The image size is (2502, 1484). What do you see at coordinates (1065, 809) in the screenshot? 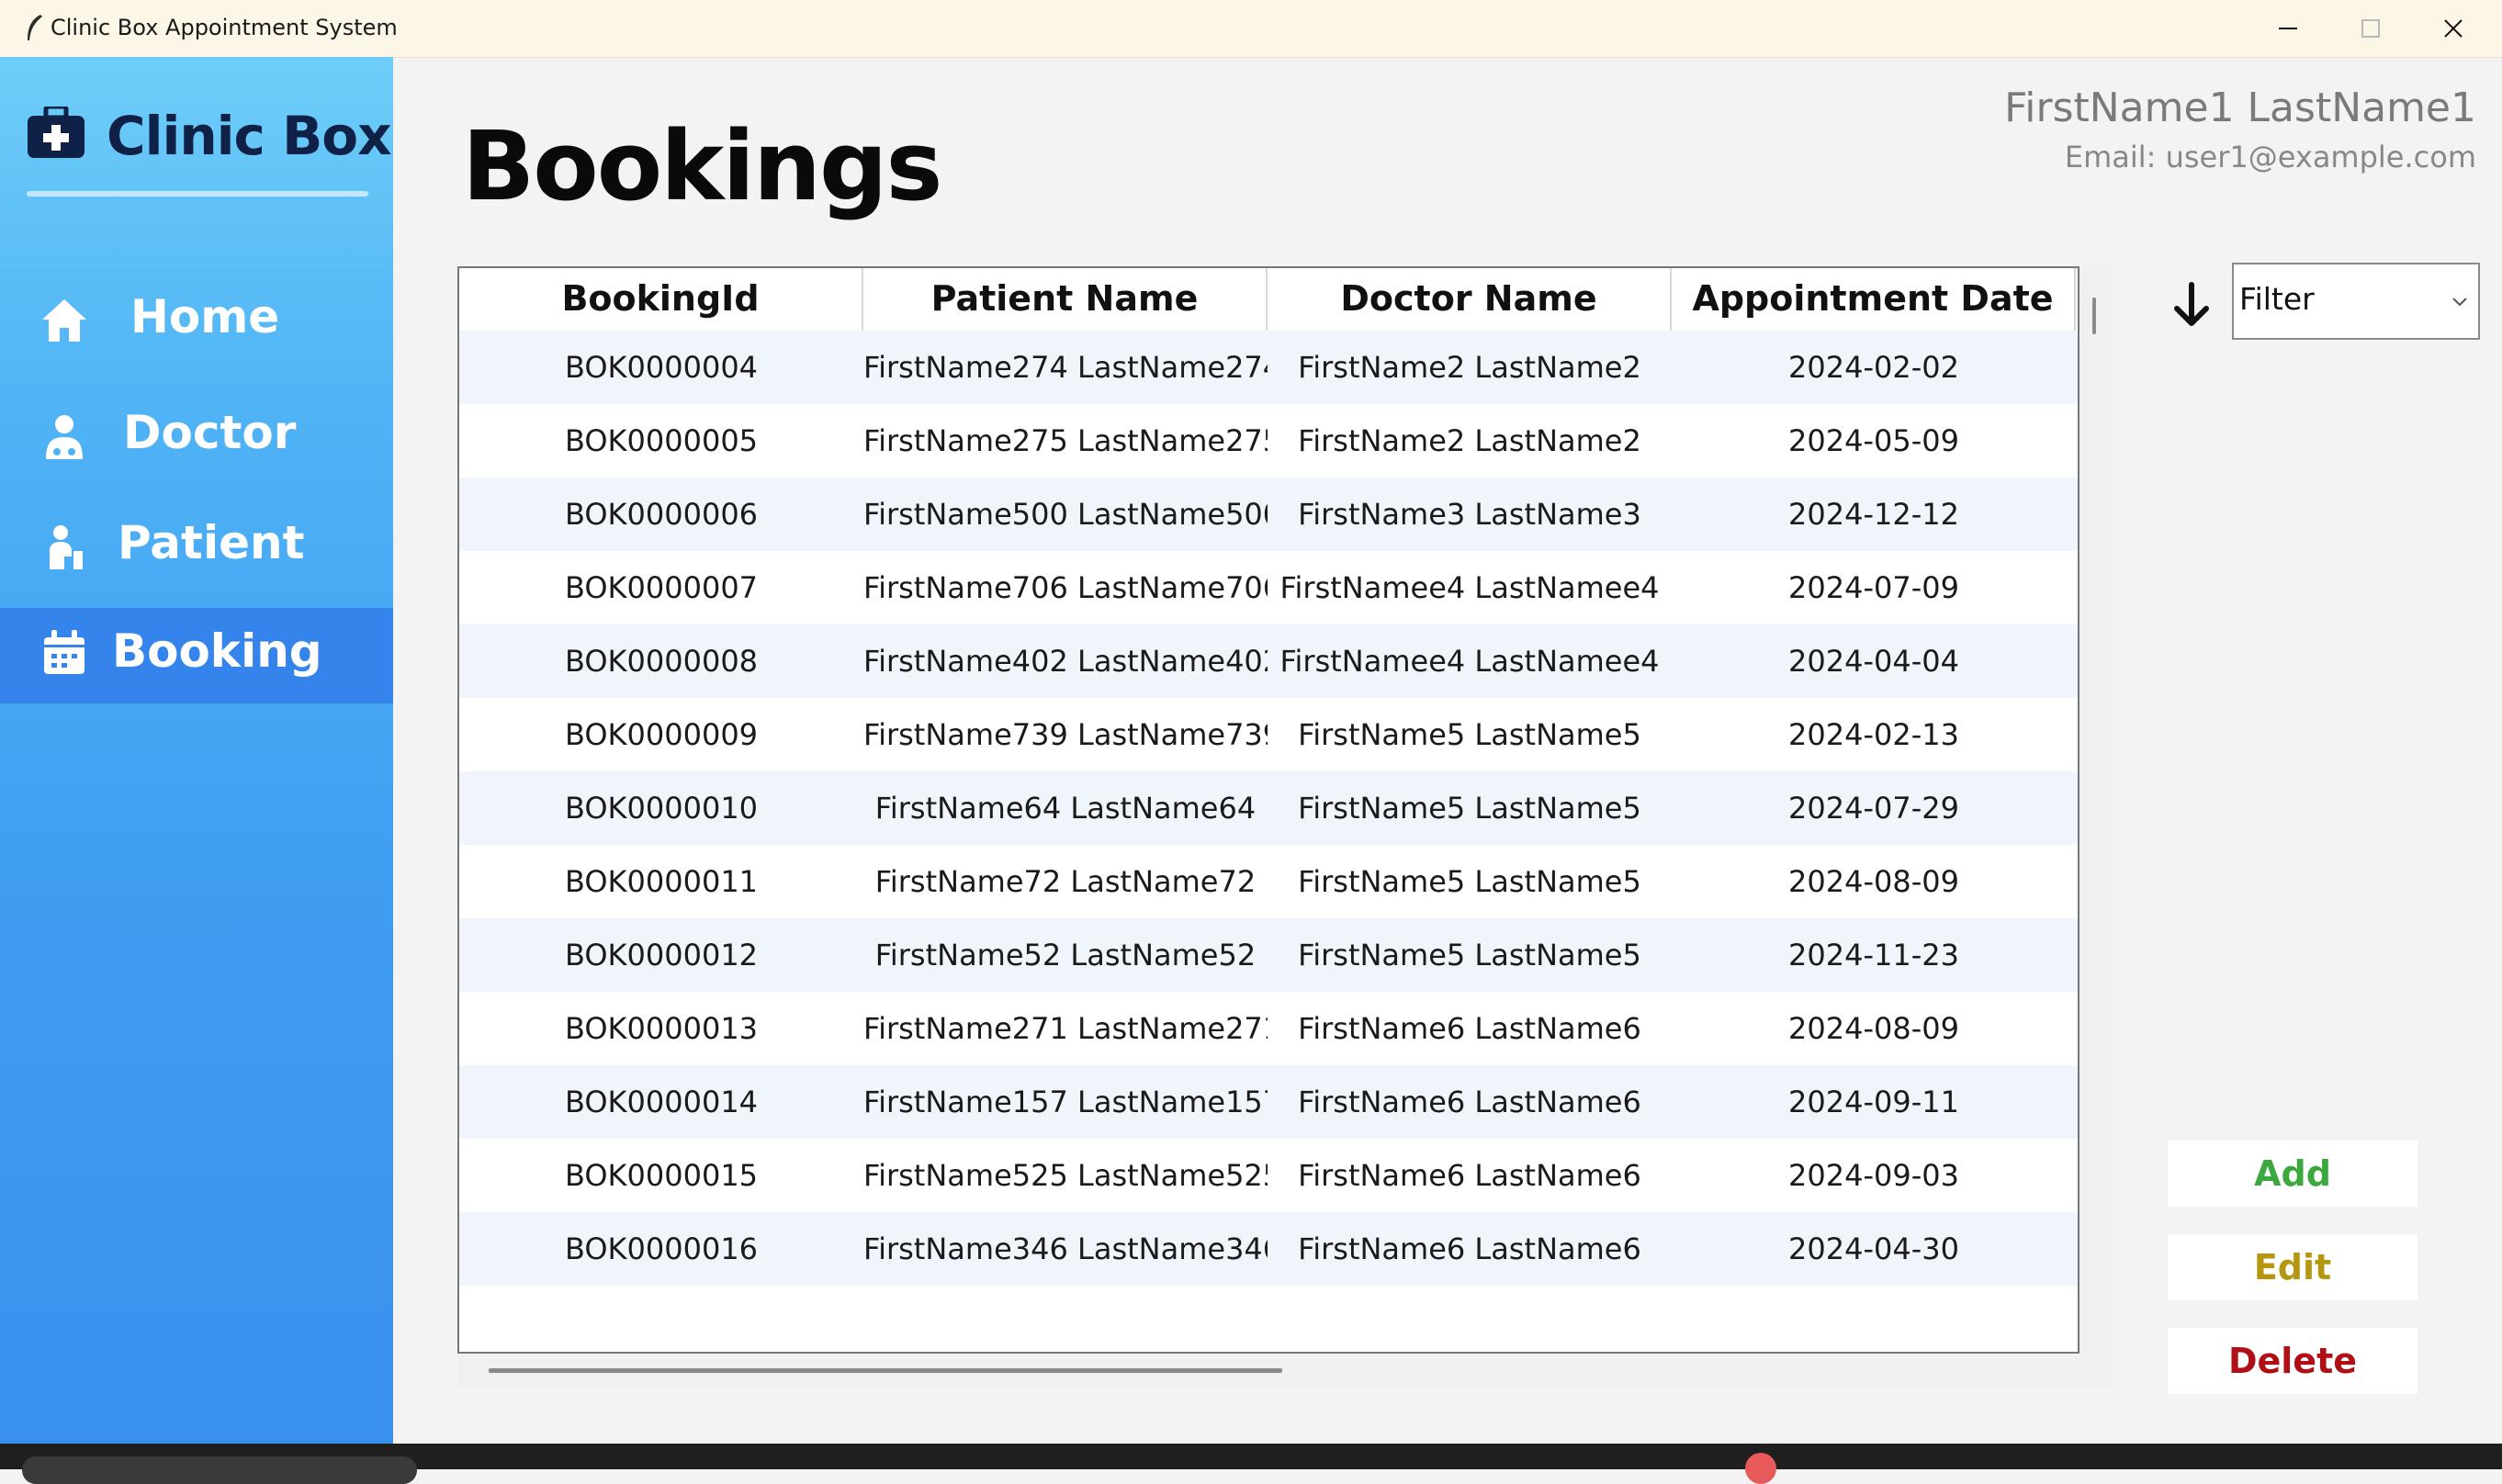
I see `table-cell: FirstName64 LastName64` at bounding box center [1065, 809].